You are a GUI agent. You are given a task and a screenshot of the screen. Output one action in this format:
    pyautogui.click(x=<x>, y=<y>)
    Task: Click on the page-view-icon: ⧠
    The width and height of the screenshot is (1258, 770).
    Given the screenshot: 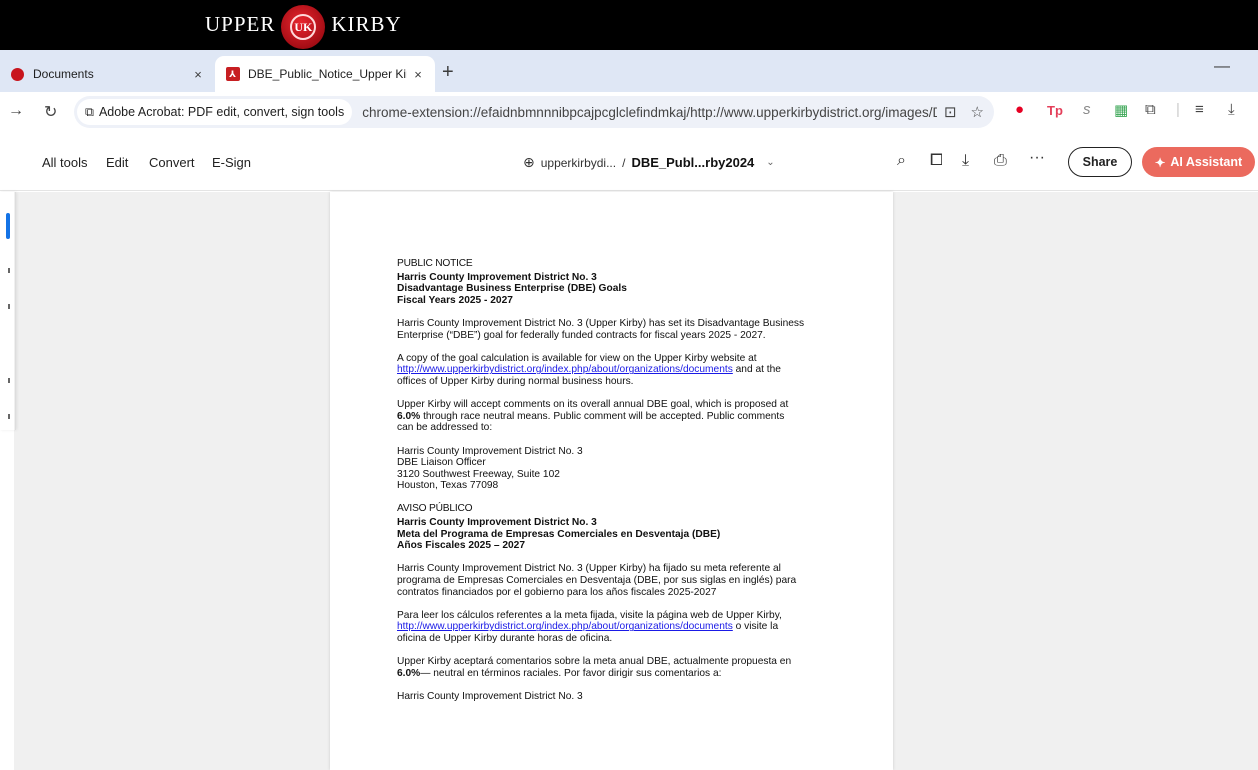 What is the action you would take?
    pyautogui.click(x=936, y=161)
    